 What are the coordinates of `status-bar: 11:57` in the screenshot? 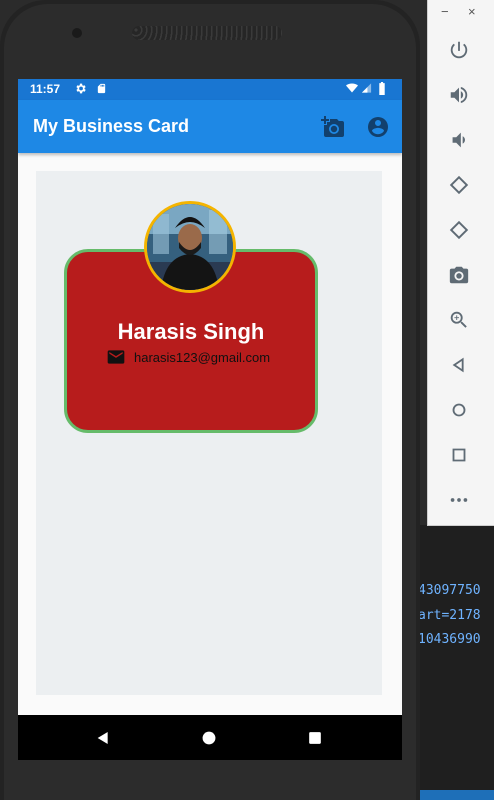 It's located at (210, 89).